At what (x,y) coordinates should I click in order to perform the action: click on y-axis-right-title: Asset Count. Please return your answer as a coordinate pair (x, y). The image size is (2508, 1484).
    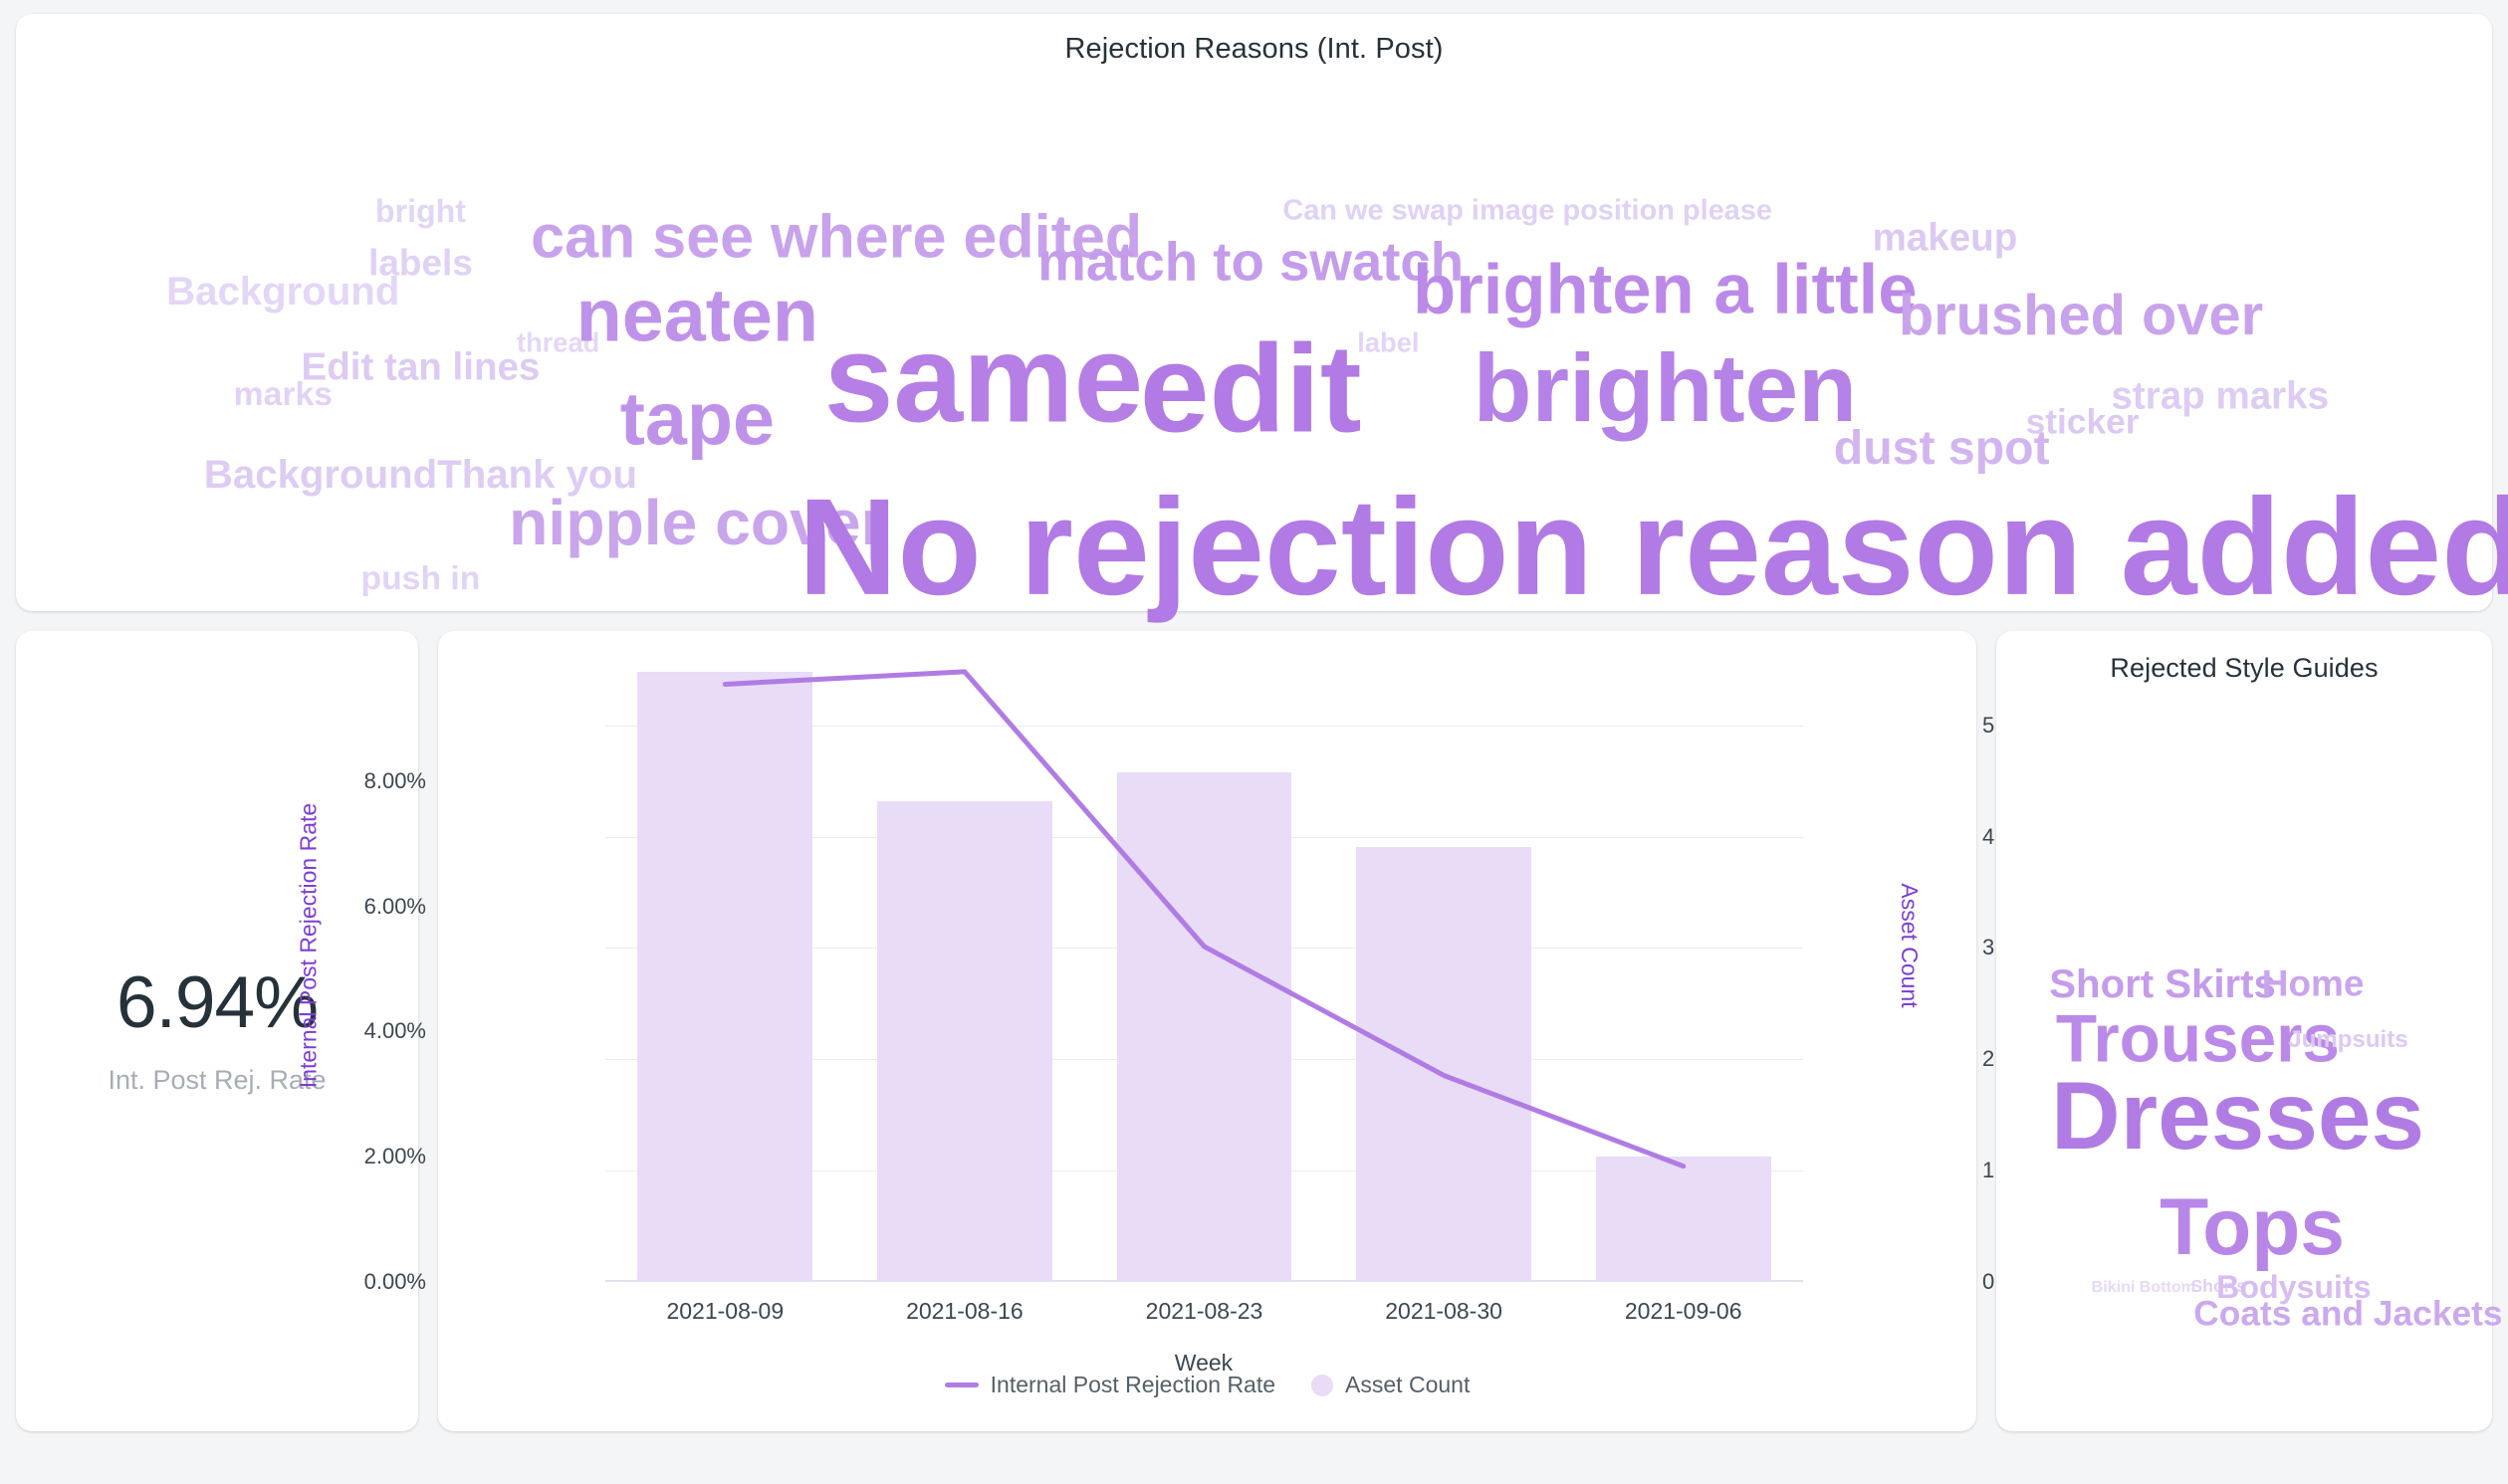
    Looking at the image, I should click on (1909, 946).